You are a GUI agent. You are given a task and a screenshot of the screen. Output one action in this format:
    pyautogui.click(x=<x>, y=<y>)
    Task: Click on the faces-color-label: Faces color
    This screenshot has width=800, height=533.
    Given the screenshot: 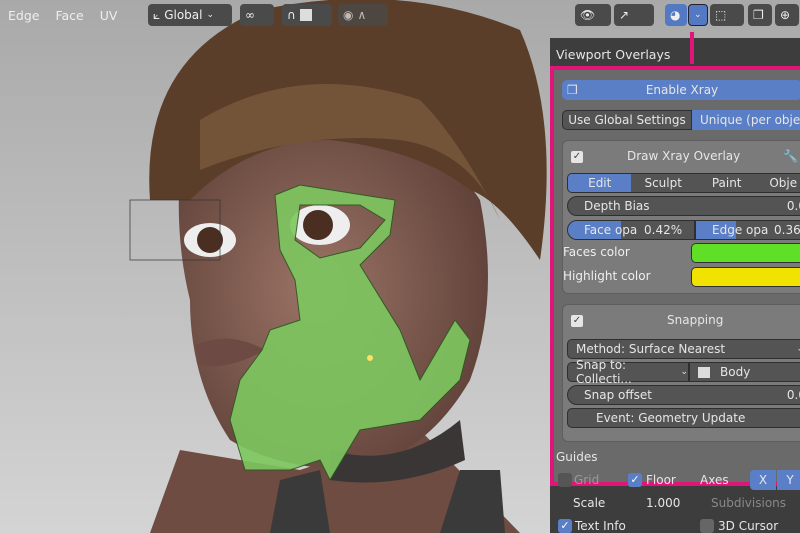 What is the action you would take?
    pyautogui.click(x=596, y=252)
    